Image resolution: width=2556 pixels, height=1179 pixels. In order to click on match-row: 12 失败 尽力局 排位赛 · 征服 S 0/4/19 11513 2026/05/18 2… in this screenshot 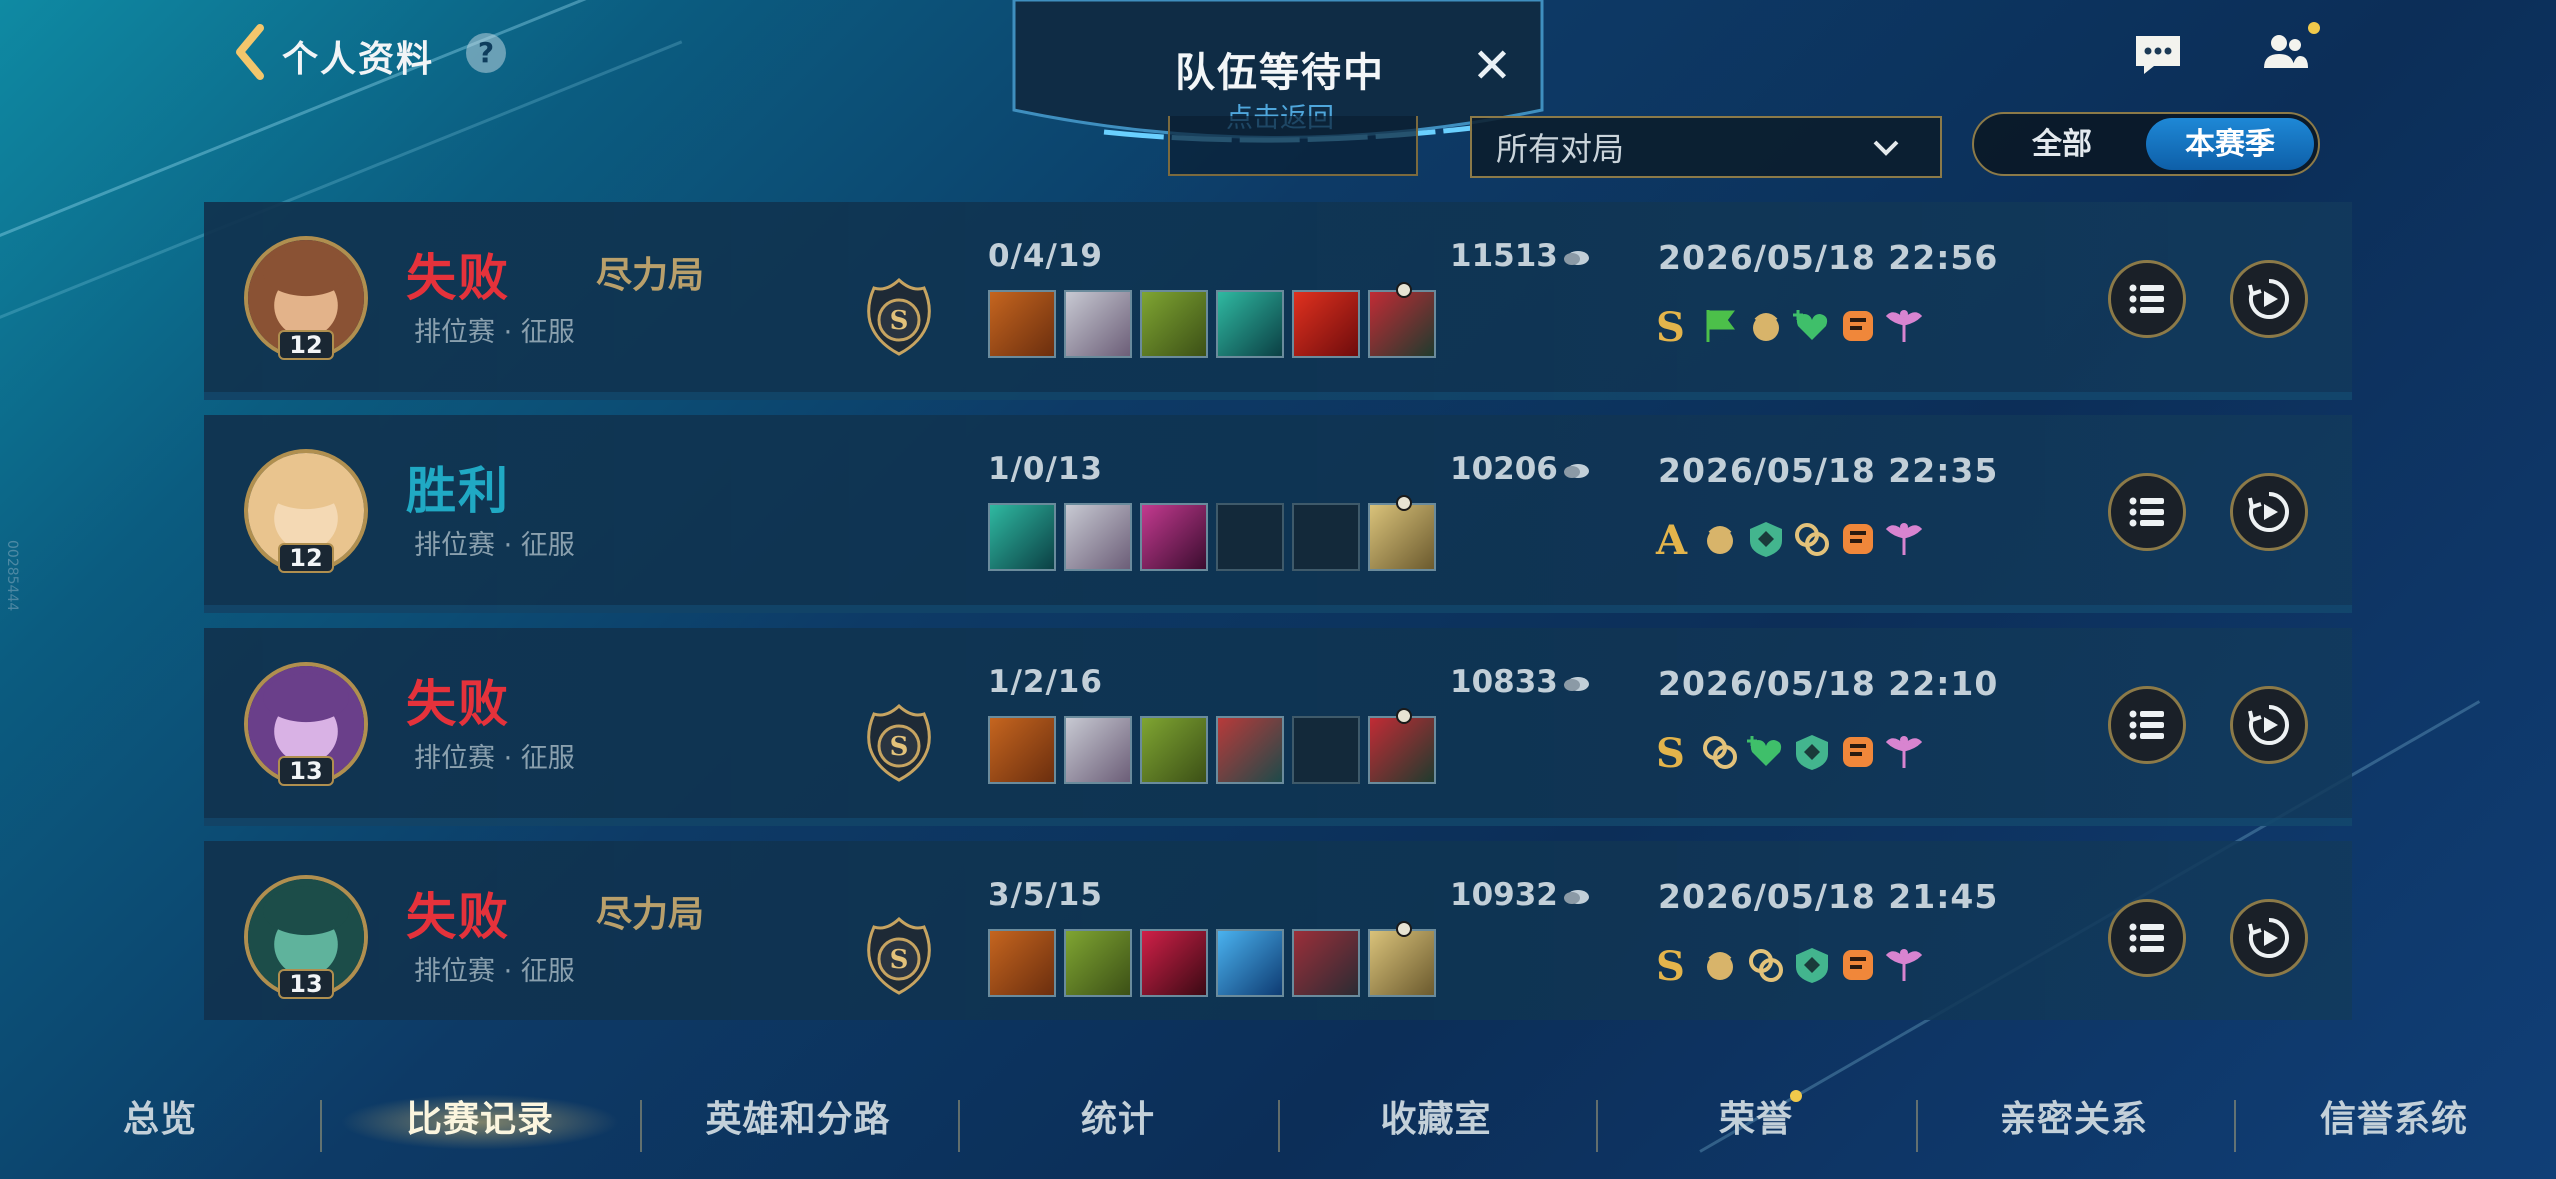, I will do `click(1278, 301)`.